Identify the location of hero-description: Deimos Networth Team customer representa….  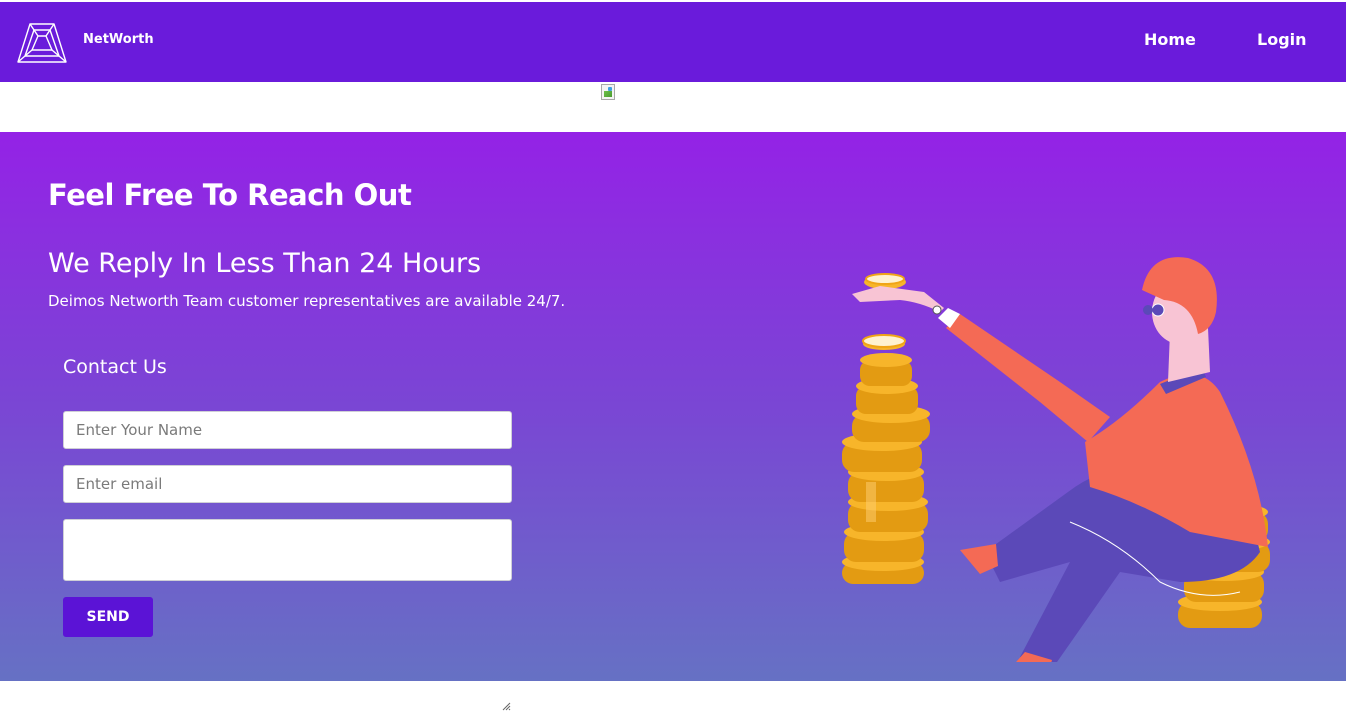
(307, 301).